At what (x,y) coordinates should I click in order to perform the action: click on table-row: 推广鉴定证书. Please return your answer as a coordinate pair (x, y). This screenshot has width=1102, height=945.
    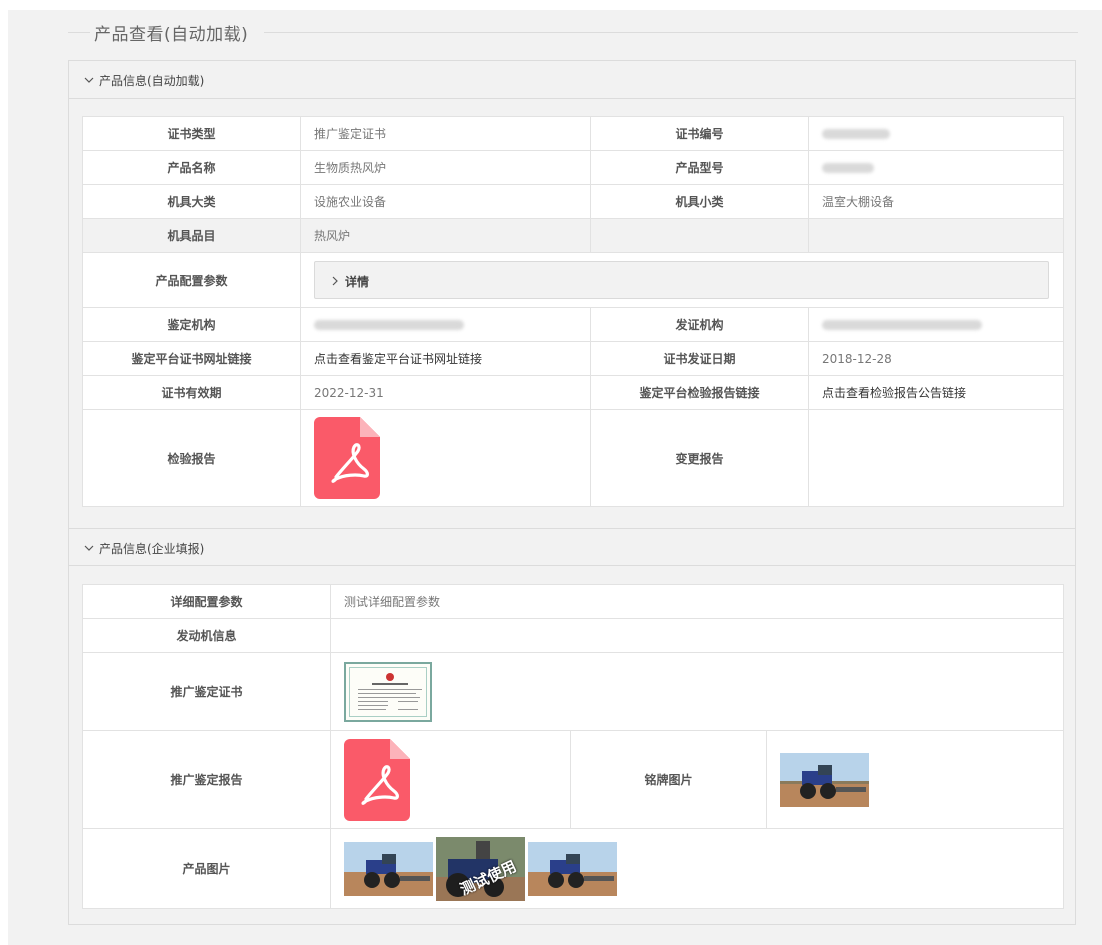
    Looking at the image, I should click on (573, 691).